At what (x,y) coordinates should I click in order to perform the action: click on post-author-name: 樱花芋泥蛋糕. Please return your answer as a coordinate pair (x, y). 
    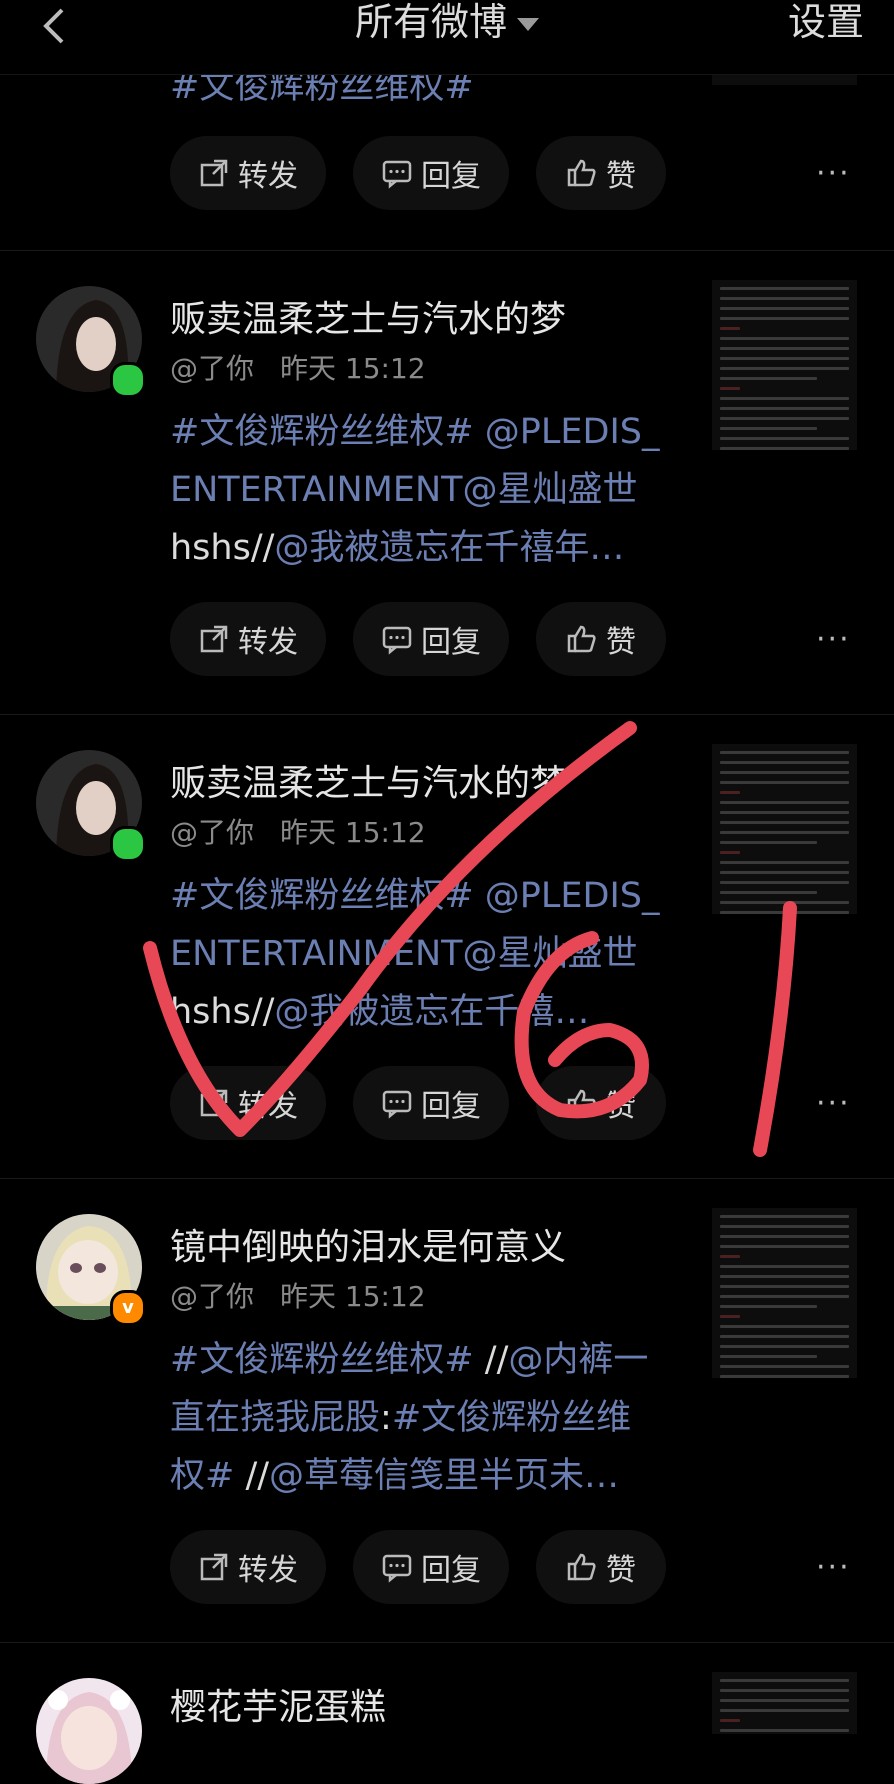
    Looking at the image, I should click on (278, 1704).